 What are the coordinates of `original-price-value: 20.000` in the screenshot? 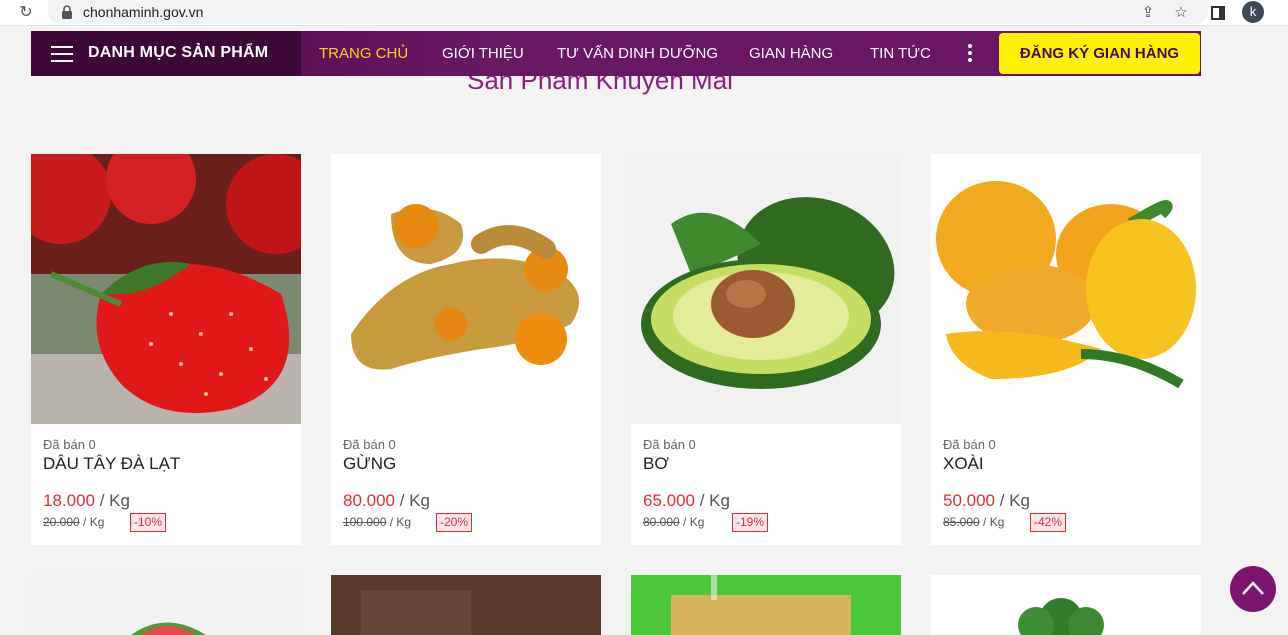 It's located at (61, 522).